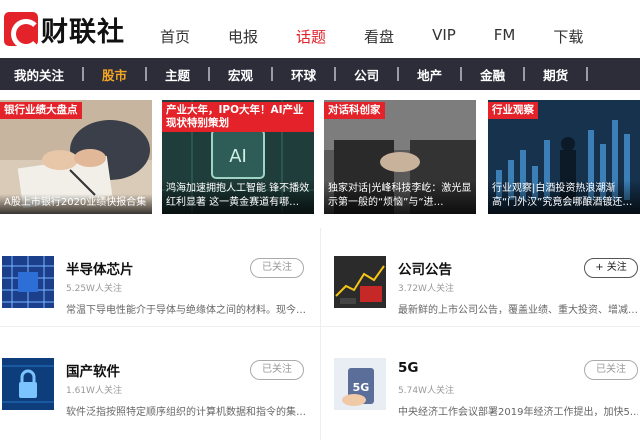 Image resolution: width=640 pixels, height=440 pixels. I want to click on logo-c-icon, so click(22, 30).